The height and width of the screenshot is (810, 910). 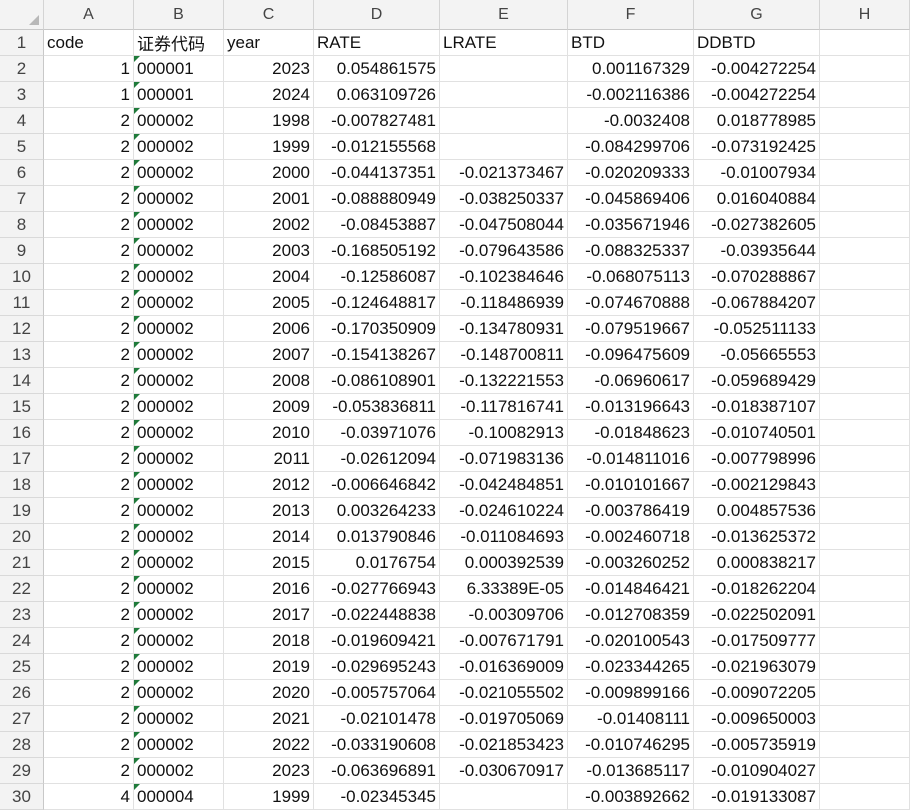 What do you see at coordinates (757, 511) in the screenshot?
I see `cell-g: 0.004857536` at bounding box center [757, 511].